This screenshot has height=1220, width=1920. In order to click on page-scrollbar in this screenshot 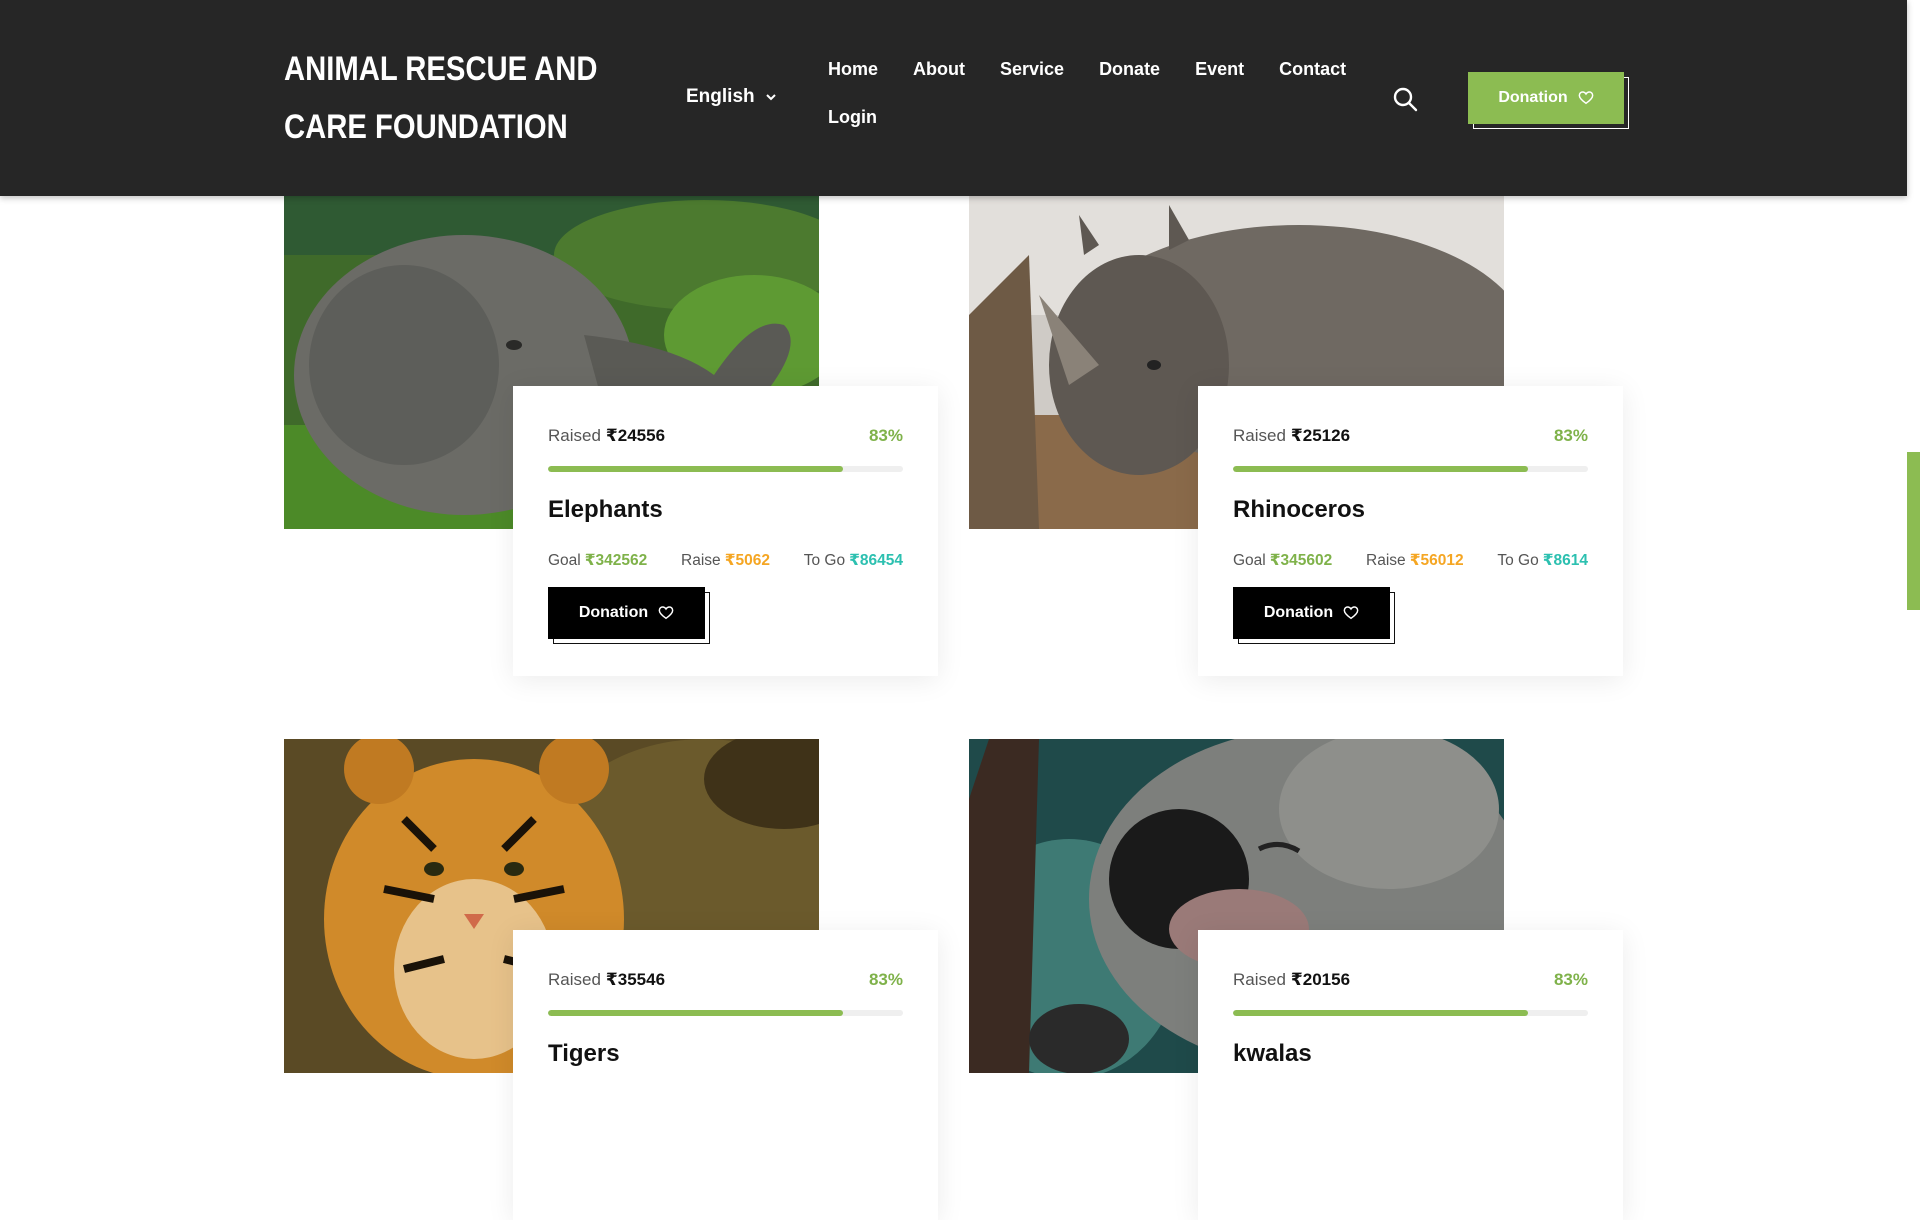, I will do `click(1913, 540)`.